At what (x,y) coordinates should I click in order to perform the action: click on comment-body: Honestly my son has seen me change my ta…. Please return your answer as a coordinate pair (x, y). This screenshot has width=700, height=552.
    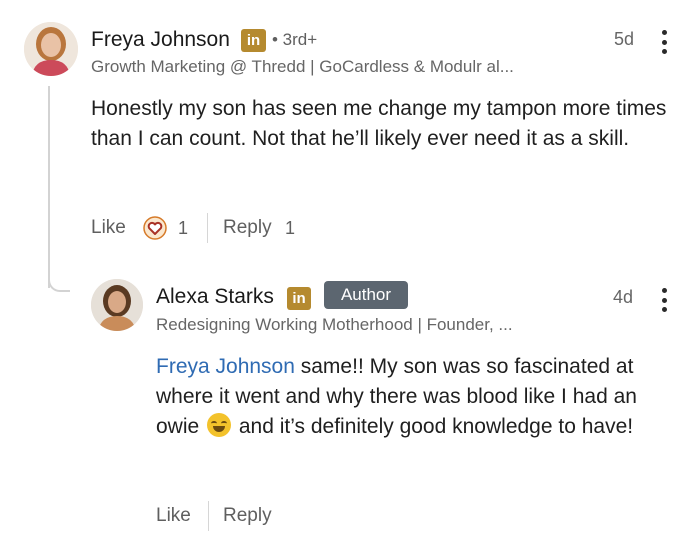
    Looking at the image, I should click on (379, 123).